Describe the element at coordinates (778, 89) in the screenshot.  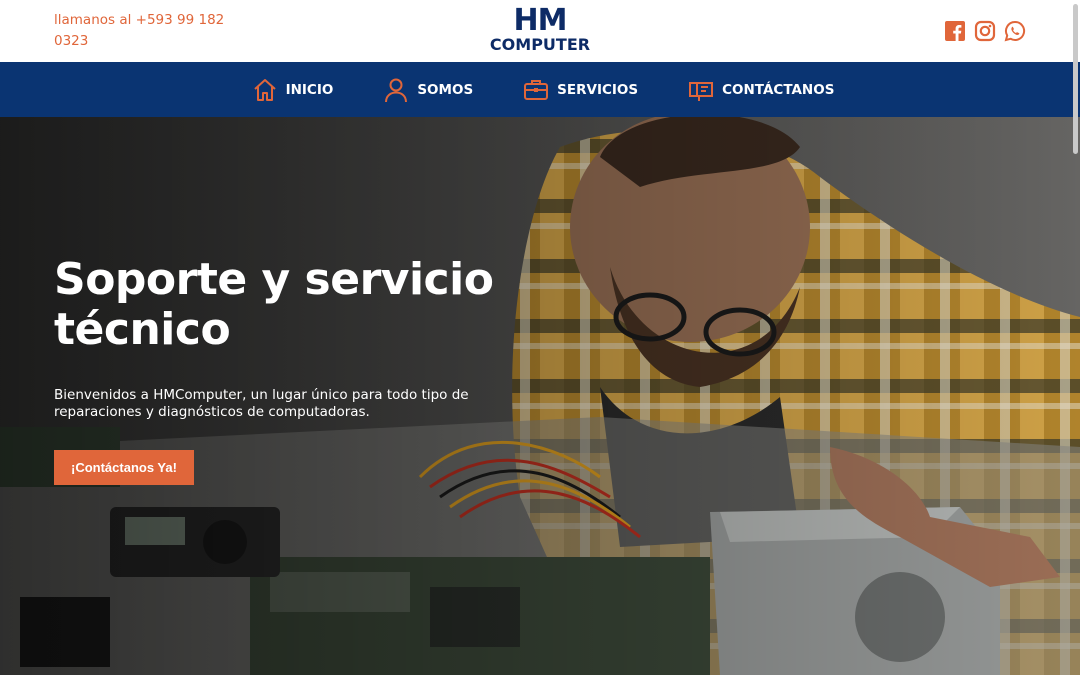
I see `nav-label-contactanos: CONTÁCTANOS` at that location.